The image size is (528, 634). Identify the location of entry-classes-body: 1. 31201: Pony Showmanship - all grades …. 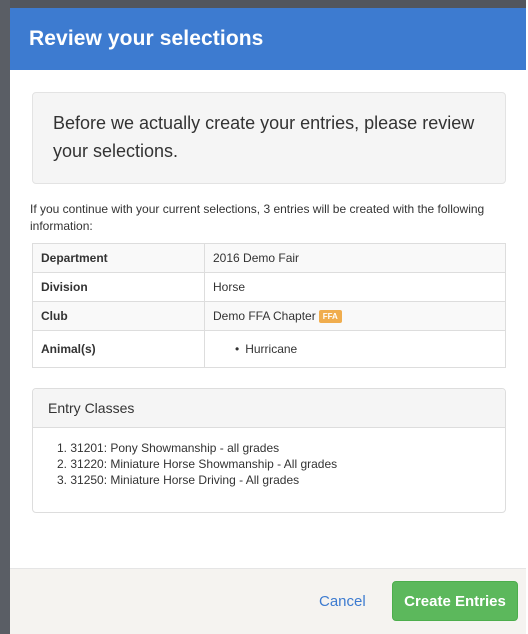
(269, 458).